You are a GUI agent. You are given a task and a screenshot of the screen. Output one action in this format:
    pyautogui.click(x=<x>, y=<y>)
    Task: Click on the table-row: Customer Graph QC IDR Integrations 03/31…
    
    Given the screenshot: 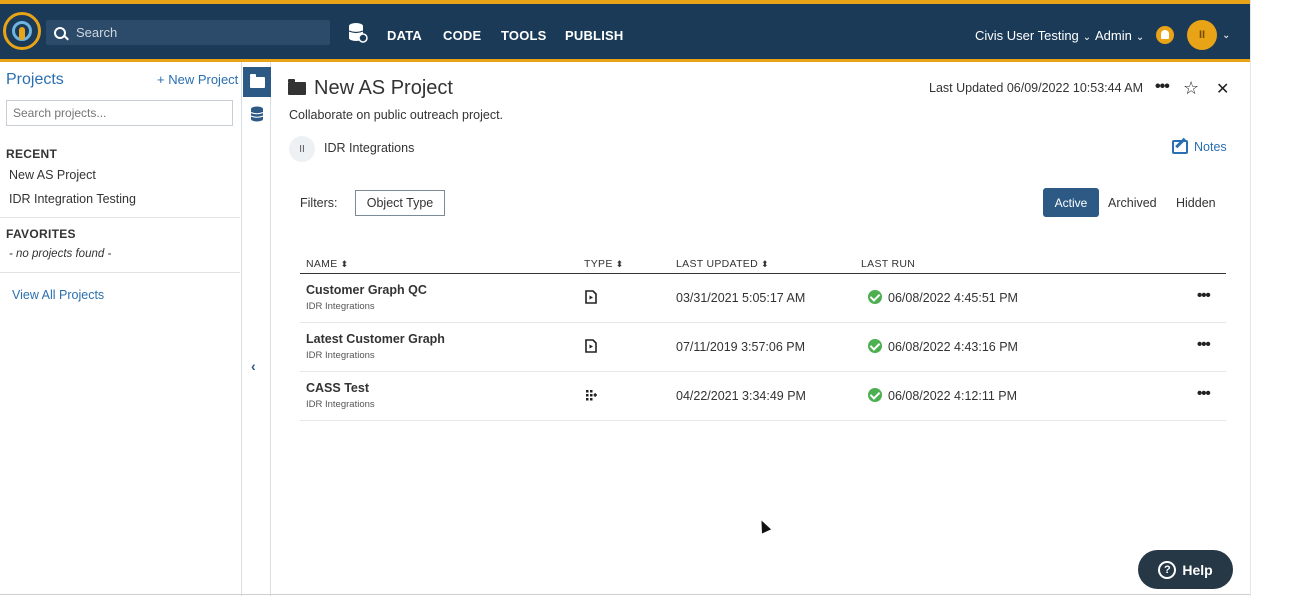 What is the action you would take?
    pyautogui.click(x=763, y=298)
    